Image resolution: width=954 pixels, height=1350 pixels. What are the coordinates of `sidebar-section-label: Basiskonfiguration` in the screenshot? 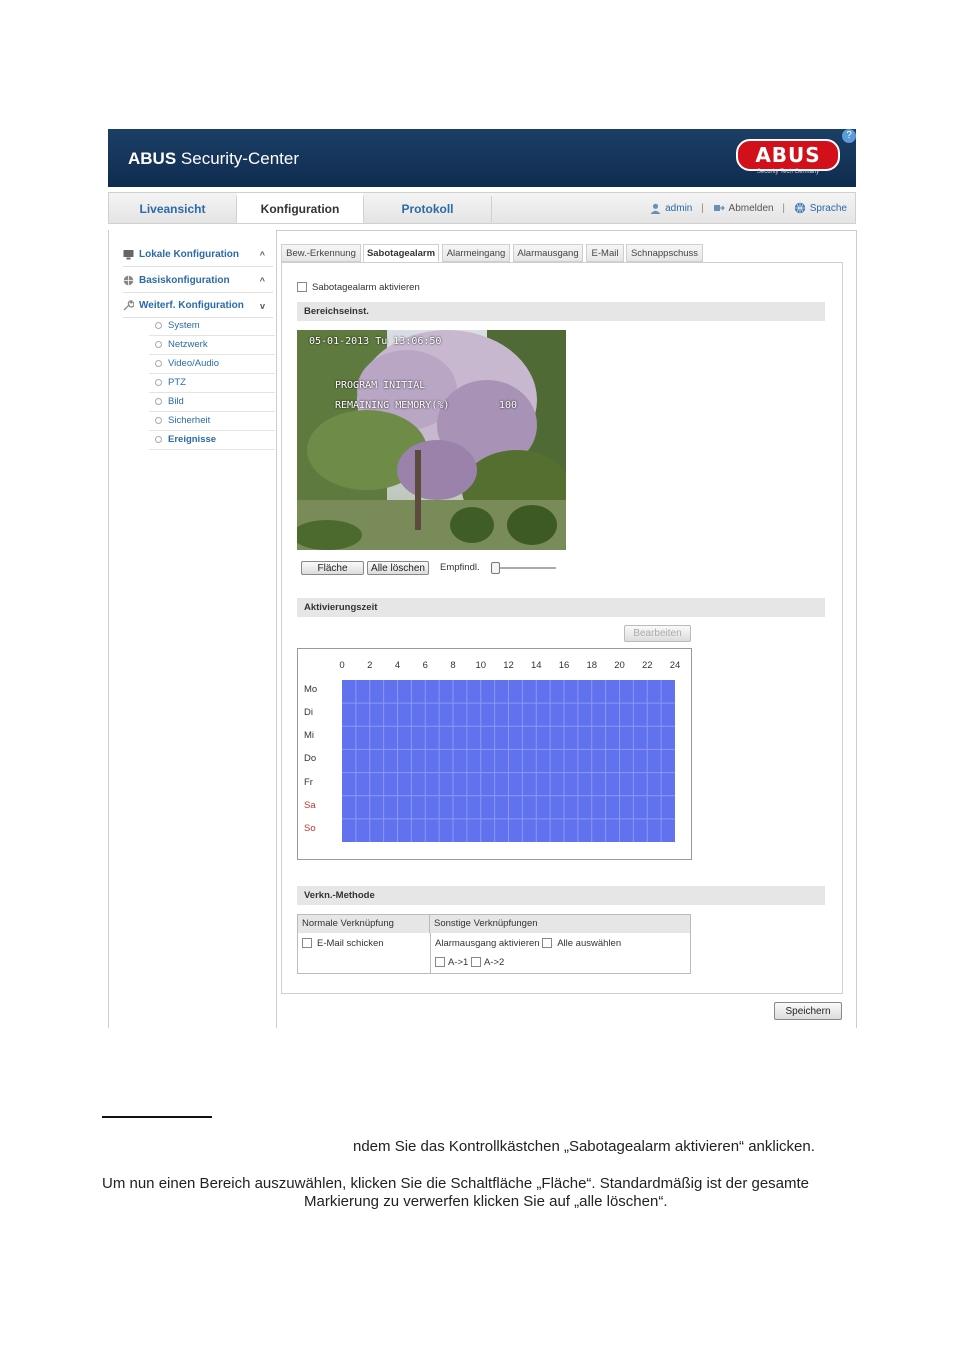 It's located at (184, 280).